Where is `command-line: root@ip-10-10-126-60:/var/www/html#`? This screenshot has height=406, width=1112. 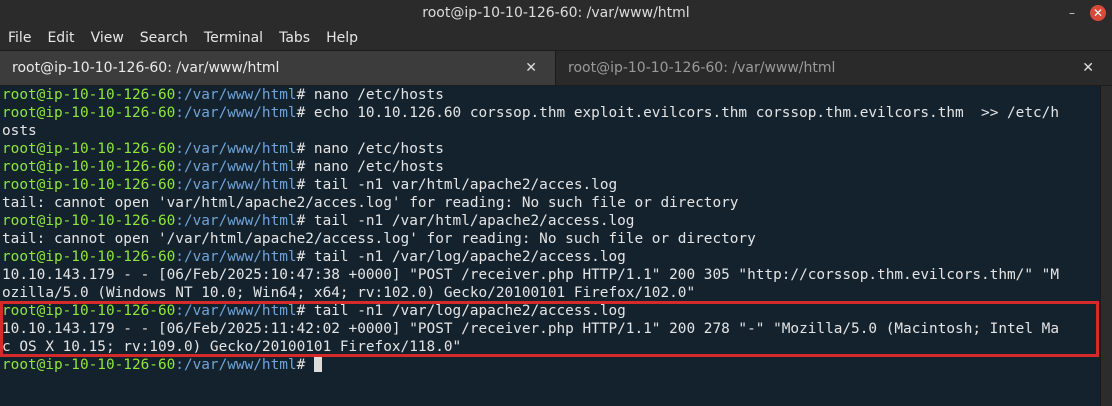
command-line: root@ip-10-10-126-60:/var/www/html# is located at coordinates (551, 365).